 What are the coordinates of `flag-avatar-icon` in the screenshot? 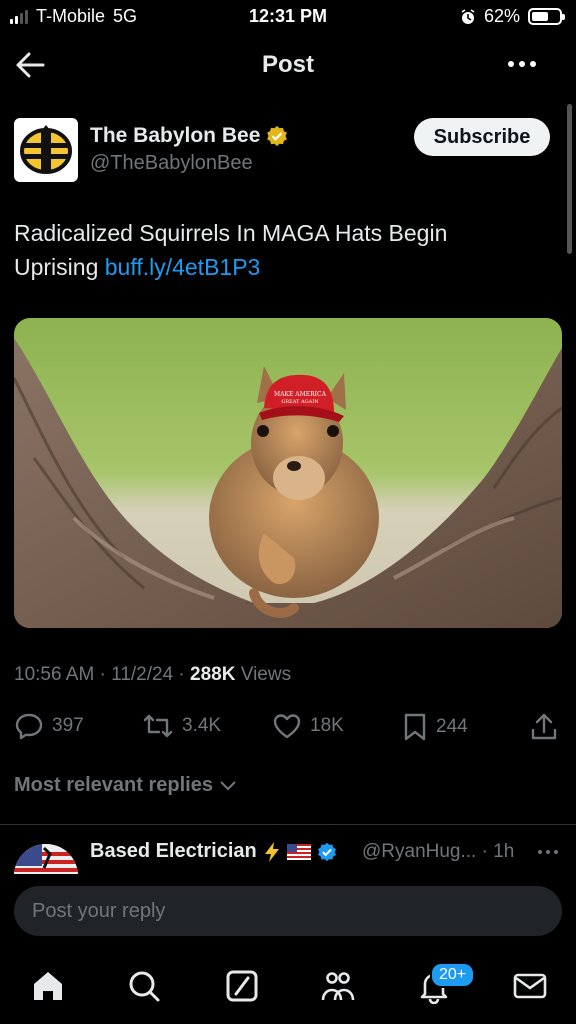 It's located at (46, 859).